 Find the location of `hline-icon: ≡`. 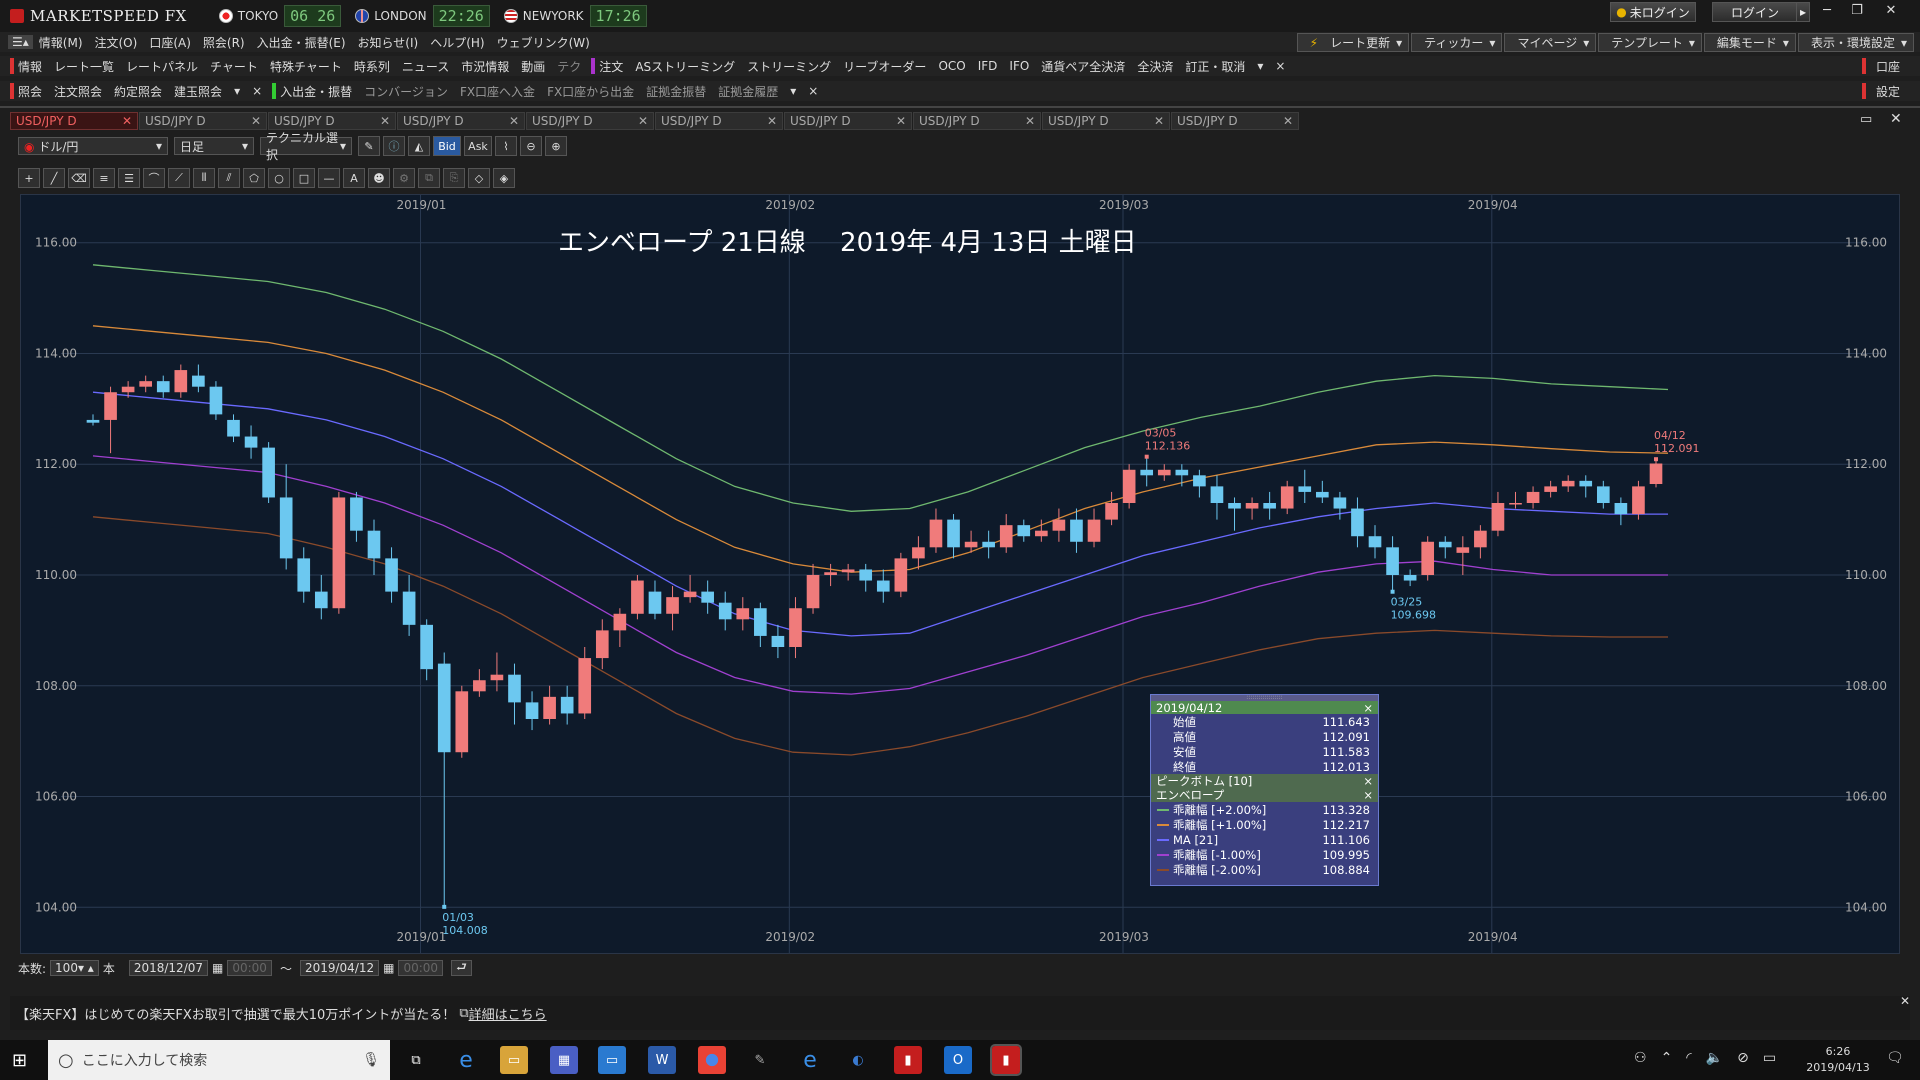

hline-icon: ≡ is located at coordinates (104, 178).